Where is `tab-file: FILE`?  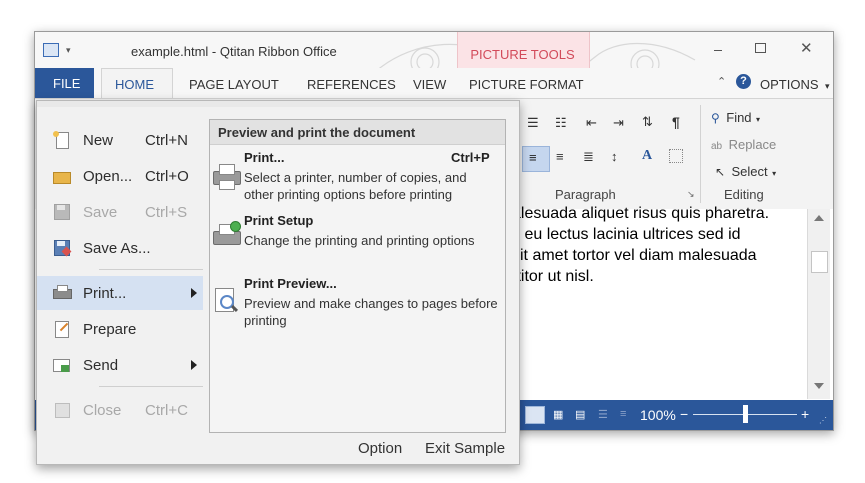 tab-file: FILE is located at coordinates (64, 83).